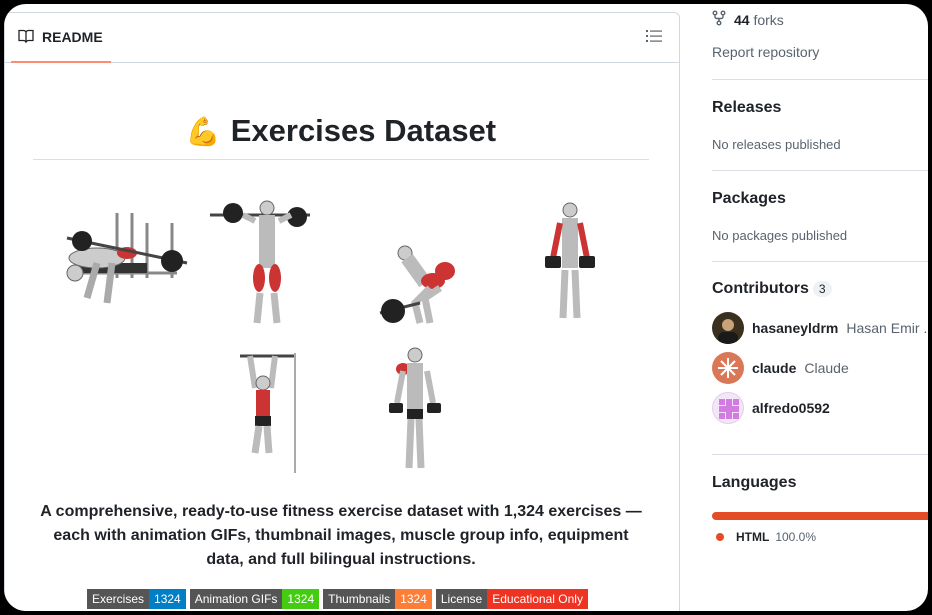 The width and height of the screenshot is (932, 615). Describe the element at coordinates (203, 131) in the screenshot. I see `flexed-biceps-icon: 💪` at that location.